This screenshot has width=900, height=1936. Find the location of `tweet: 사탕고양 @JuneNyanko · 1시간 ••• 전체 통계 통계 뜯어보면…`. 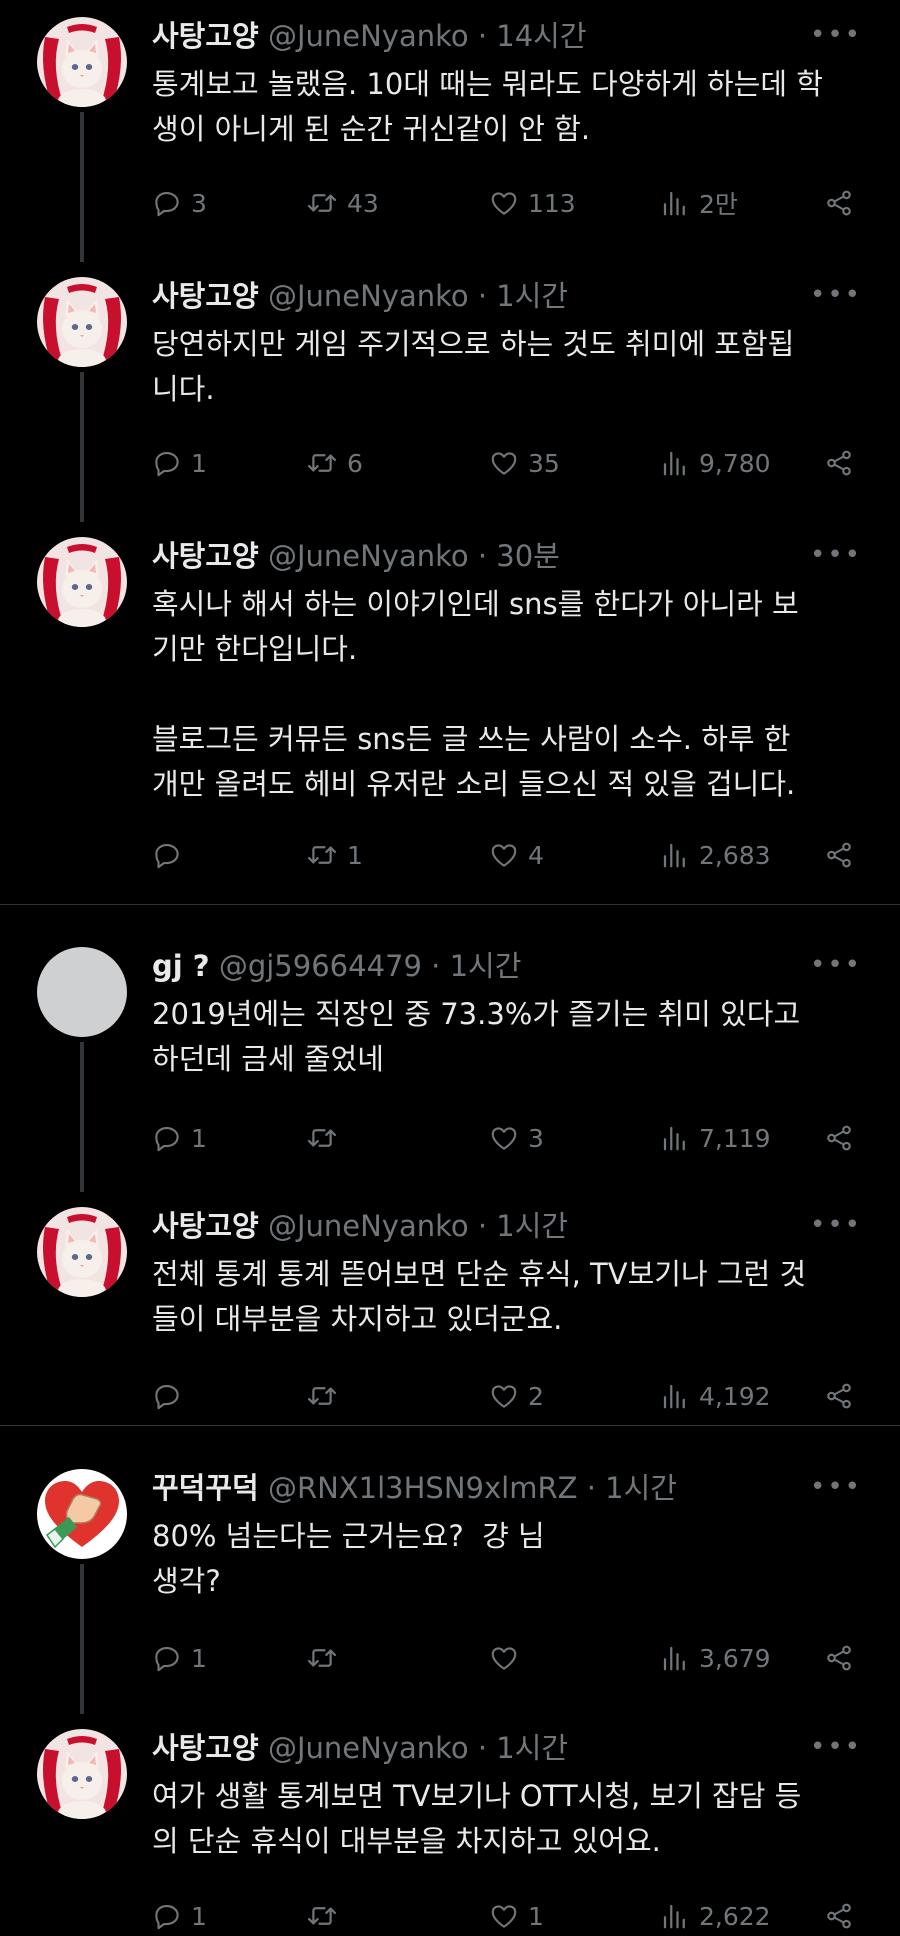

tweet: 사탕고양 @JuneNyanko · 1시간 ••• 전체 통계 통계 뜯어보면… is located at coordinates (450, 1307).